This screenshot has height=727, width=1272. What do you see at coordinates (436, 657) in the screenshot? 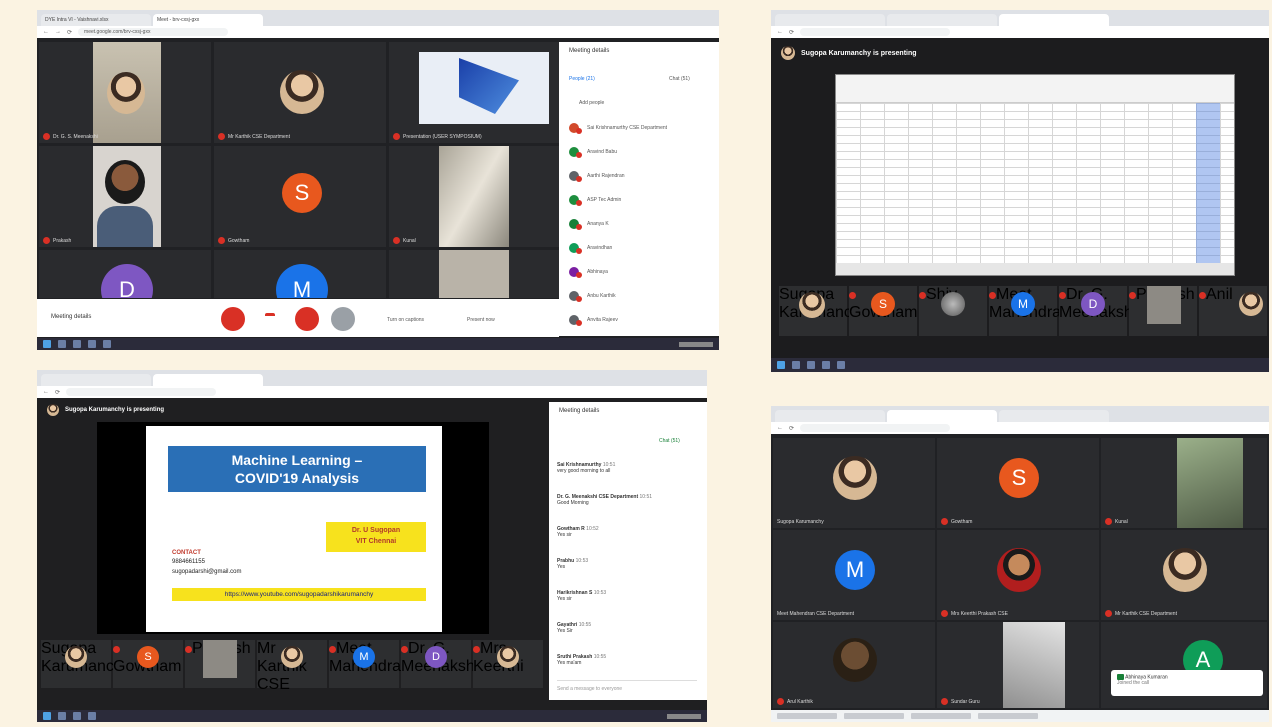
I see `avatar-letter: D` at bounding box center [436, 657].